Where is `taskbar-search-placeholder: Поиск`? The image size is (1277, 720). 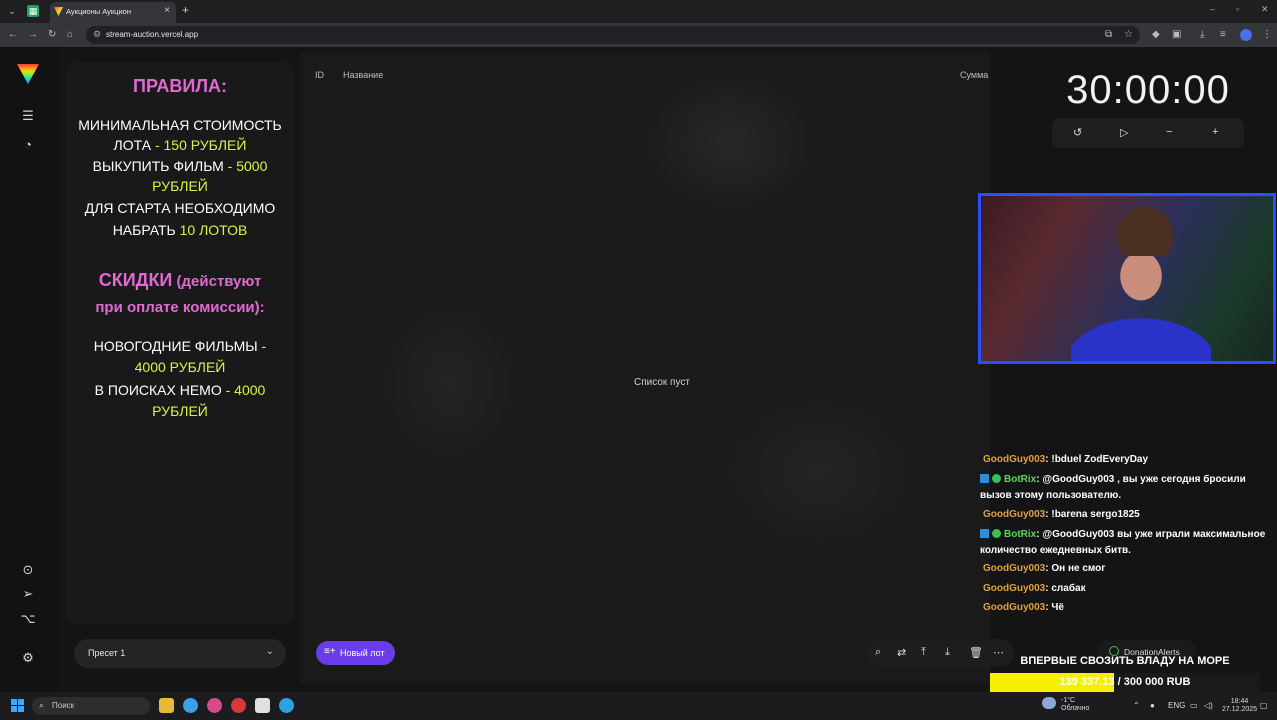
taskbar-search-placeholder: Поиск is located at coordinates (63, 705).